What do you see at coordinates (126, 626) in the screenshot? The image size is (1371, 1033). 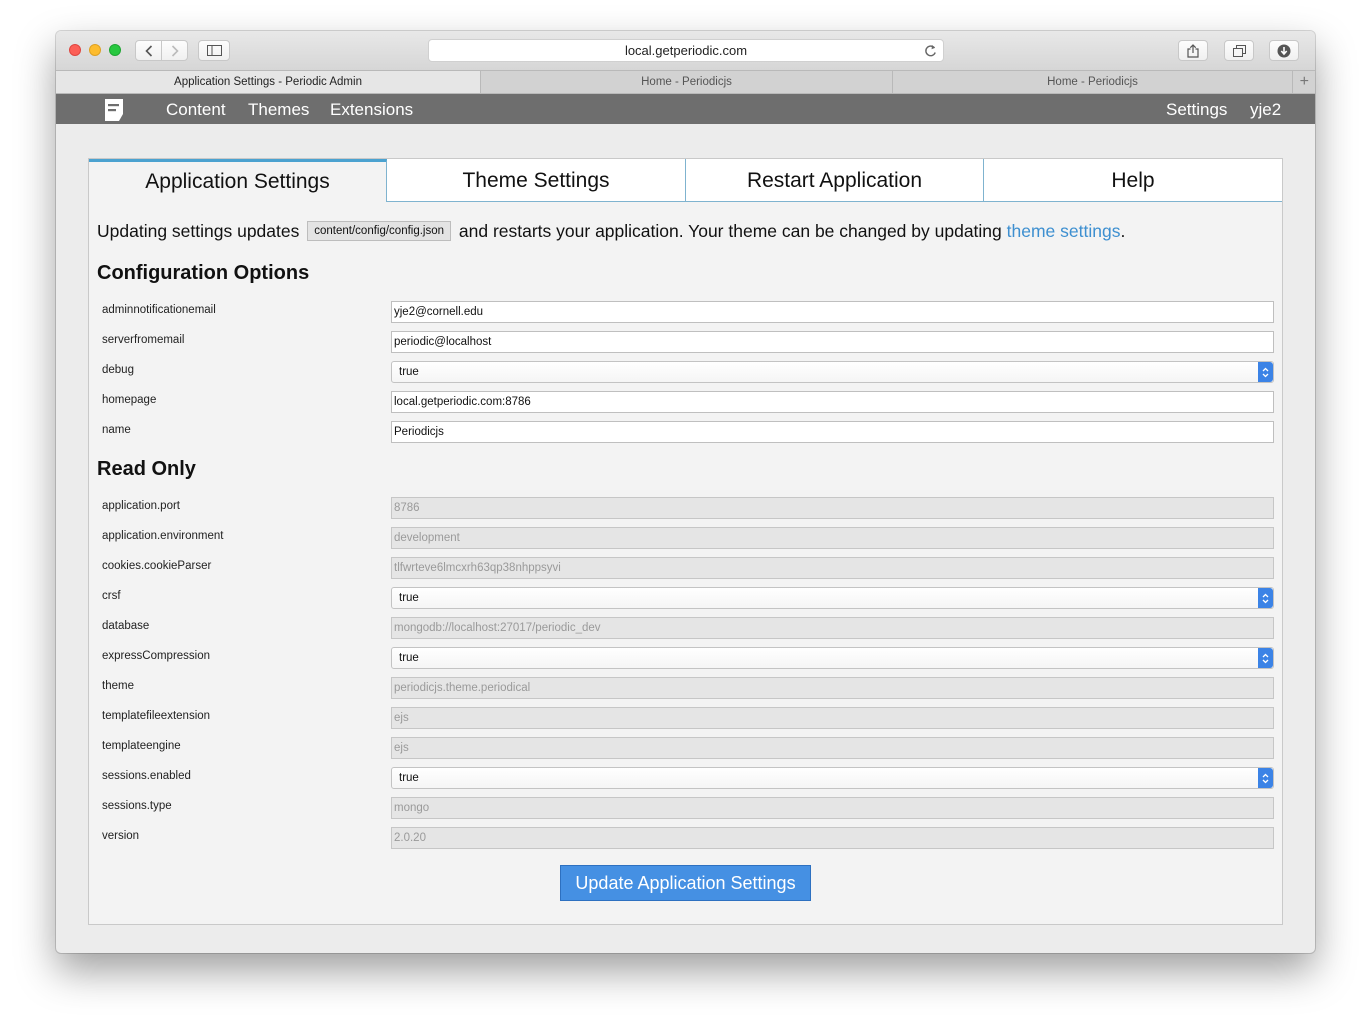 I see `field-label: database` at bounding box center [126, 626].